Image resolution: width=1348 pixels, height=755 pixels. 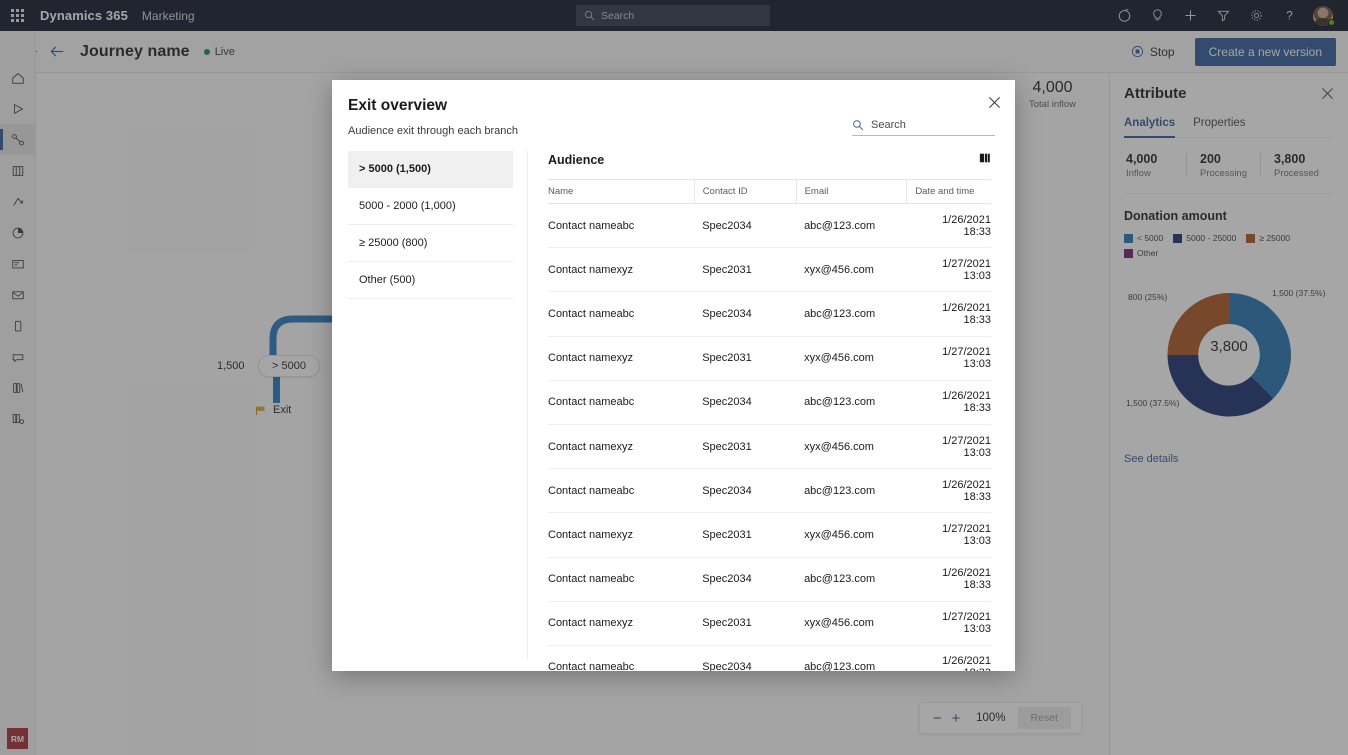 What do you see at coordinates (985, 160) in the screenshot?
I see `column-settings-icon` at bounding box center [985, 160].